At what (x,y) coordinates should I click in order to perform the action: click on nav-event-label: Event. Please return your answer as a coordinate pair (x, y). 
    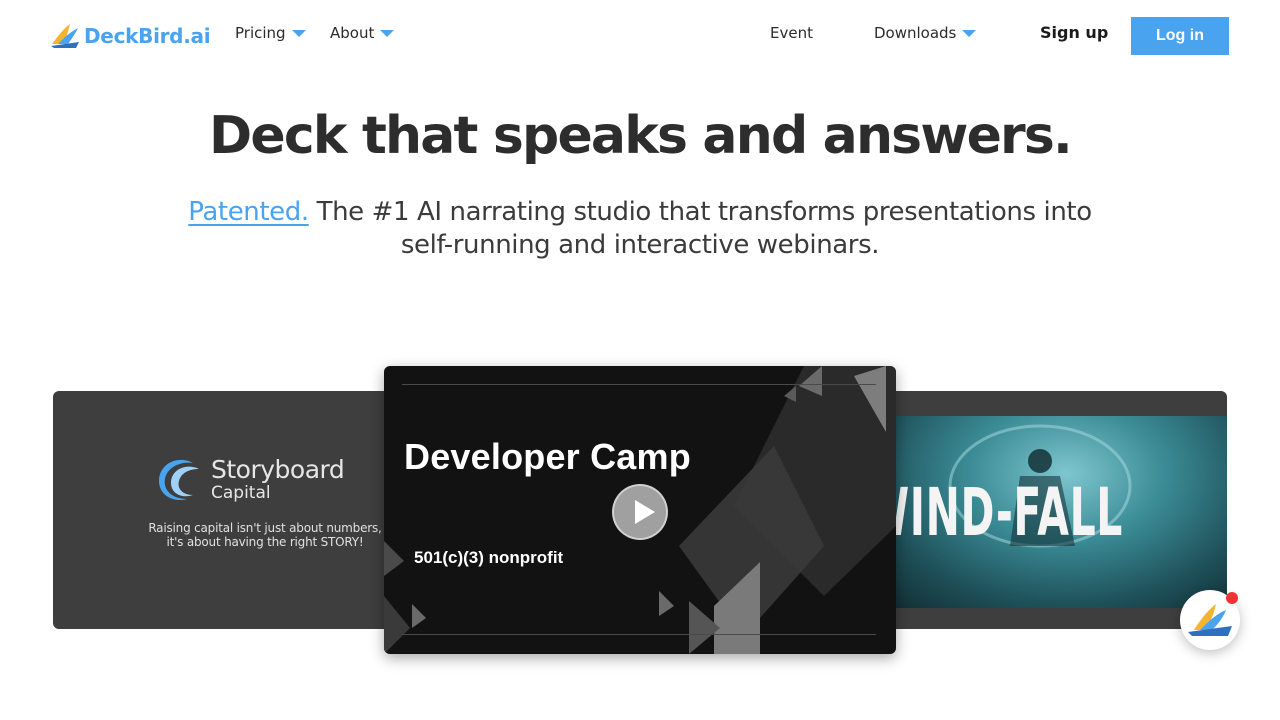
    Looking at the image, I should click on (791, 33).